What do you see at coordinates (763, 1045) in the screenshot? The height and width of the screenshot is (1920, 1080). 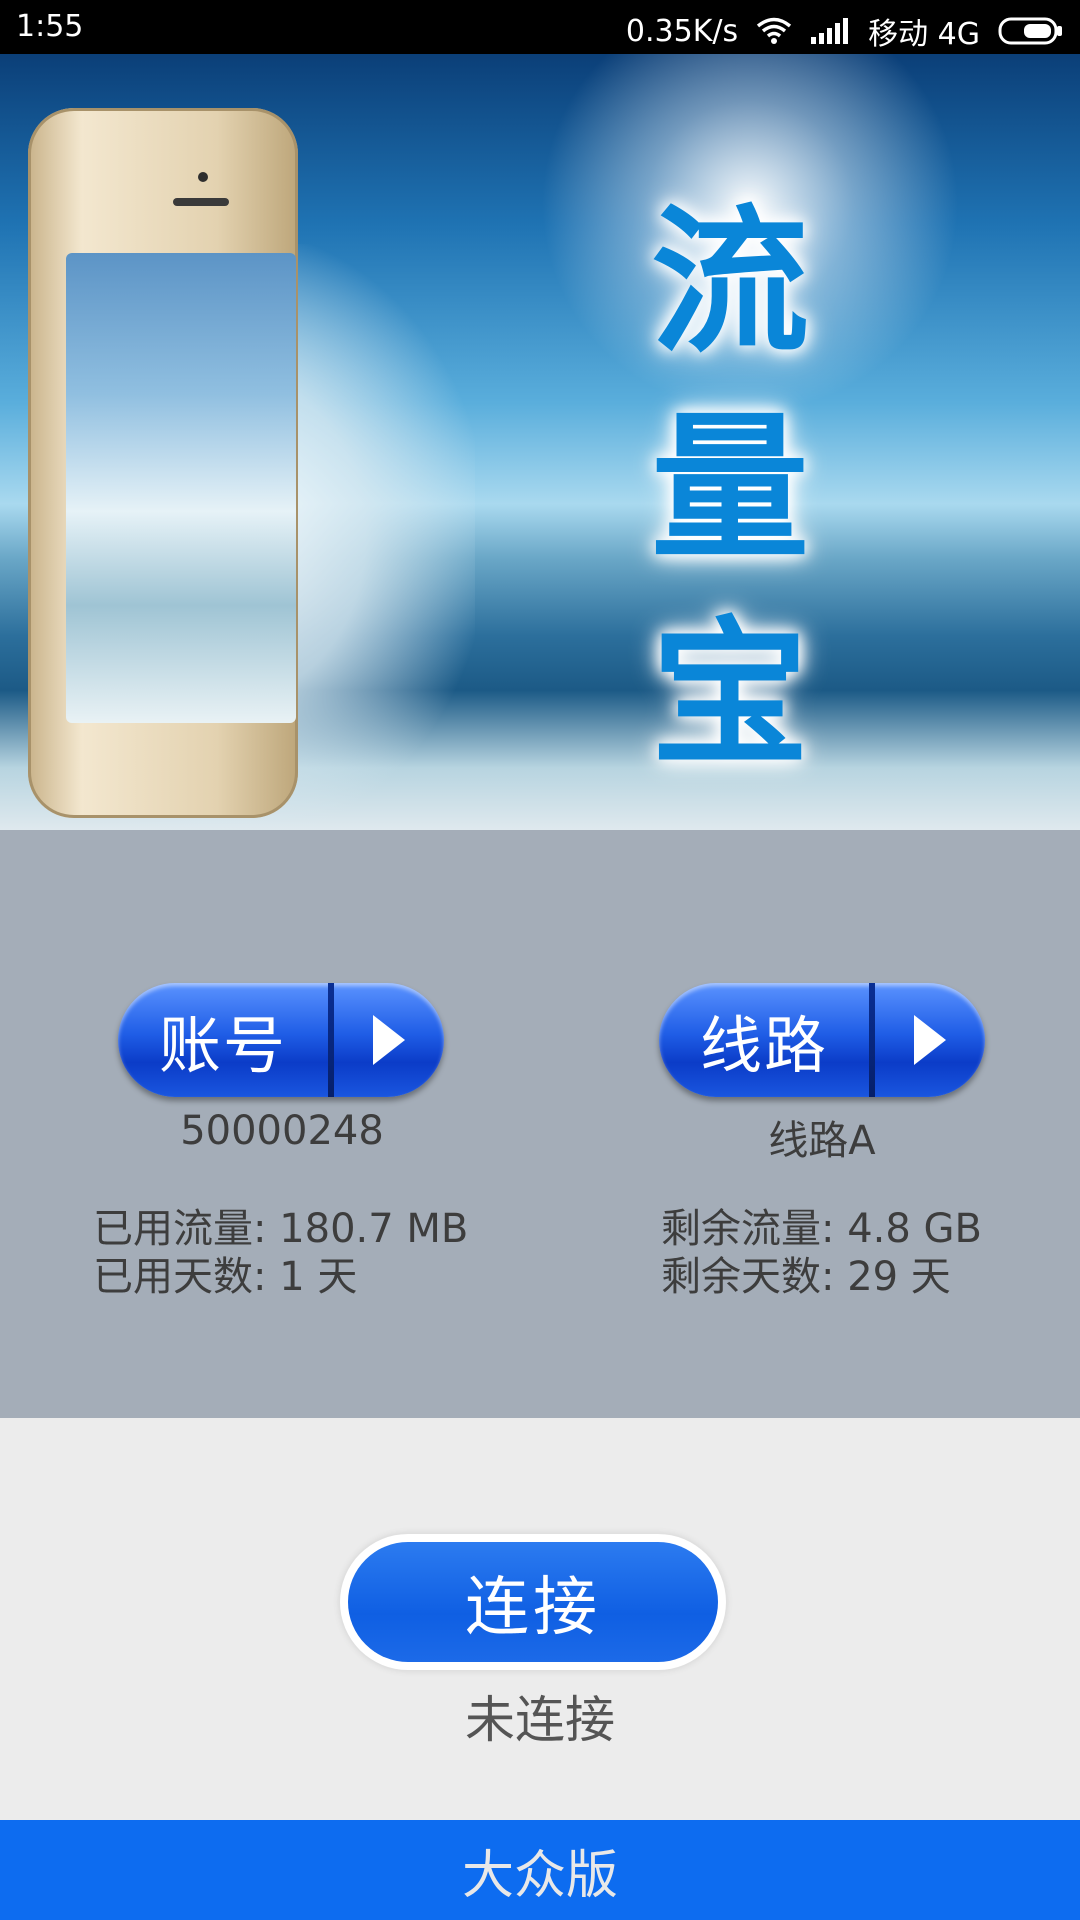 I see `route-button-label: 线路` at bounding box center [763, 1045].